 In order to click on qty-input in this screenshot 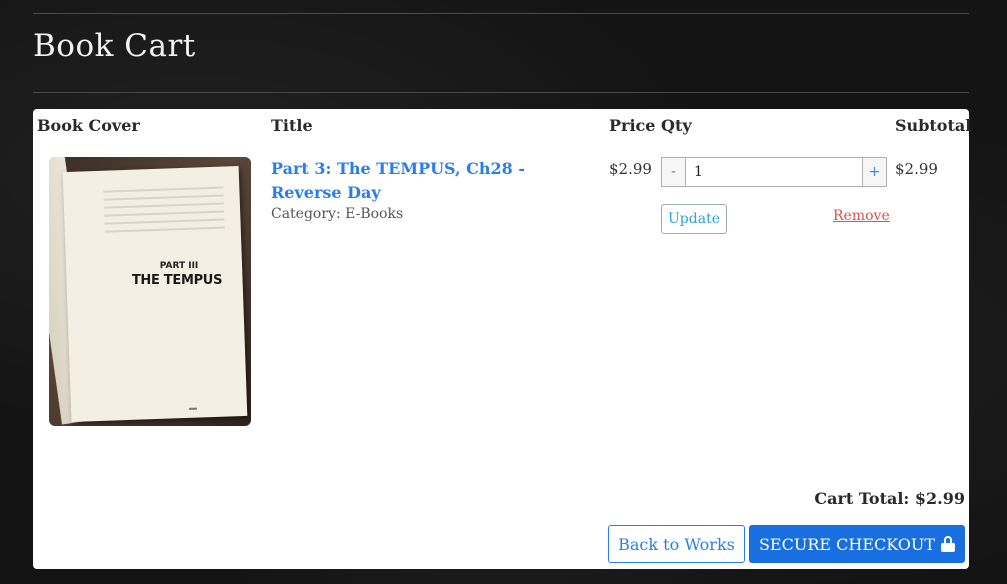, I will do `click(774, 172)`.